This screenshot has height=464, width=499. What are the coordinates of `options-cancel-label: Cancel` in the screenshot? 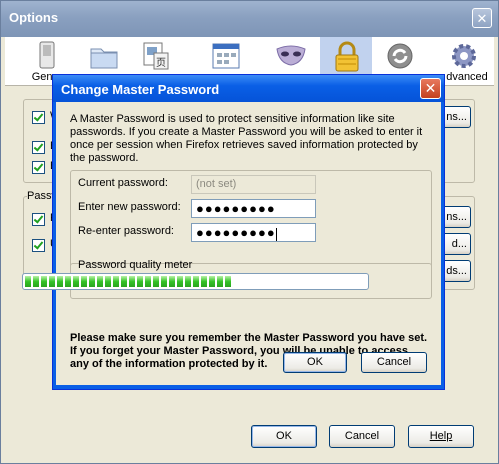 It's located at (362, 436).